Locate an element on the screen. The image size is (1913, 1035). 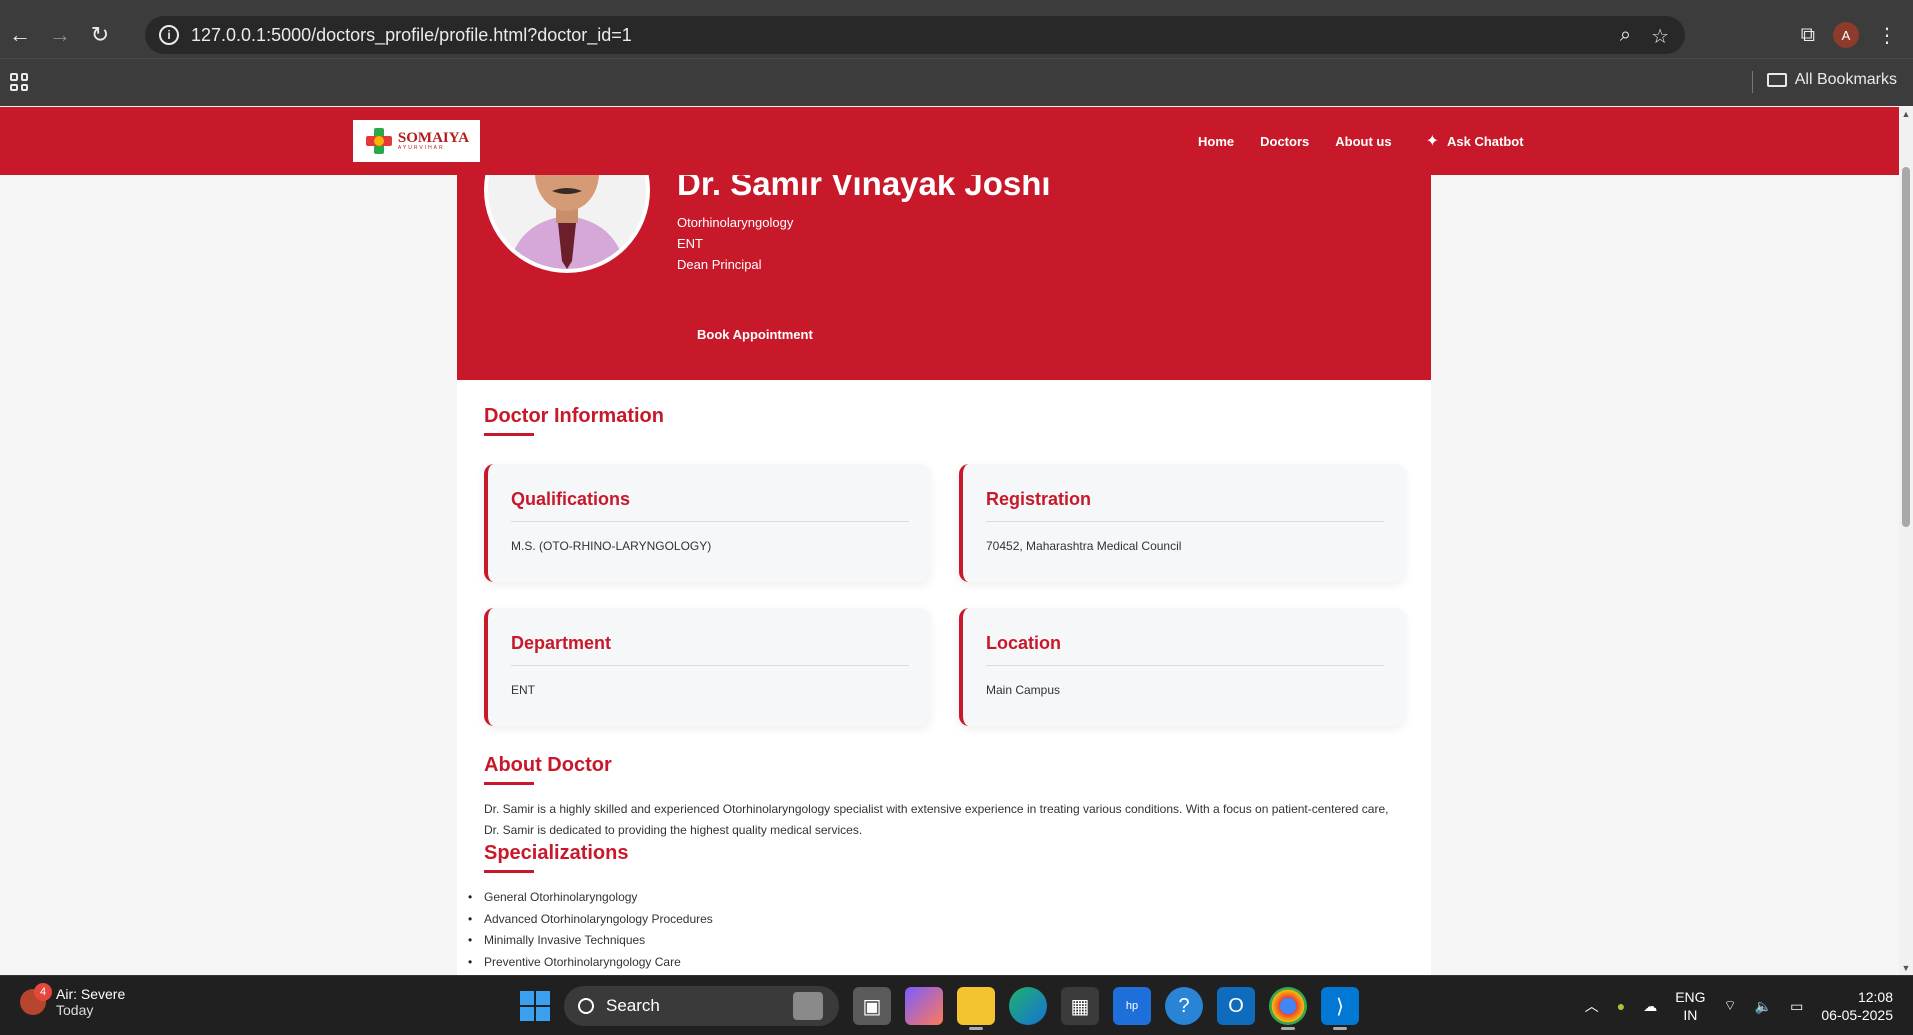
card-value: Main Campus is located at coordinates (1023, 690).